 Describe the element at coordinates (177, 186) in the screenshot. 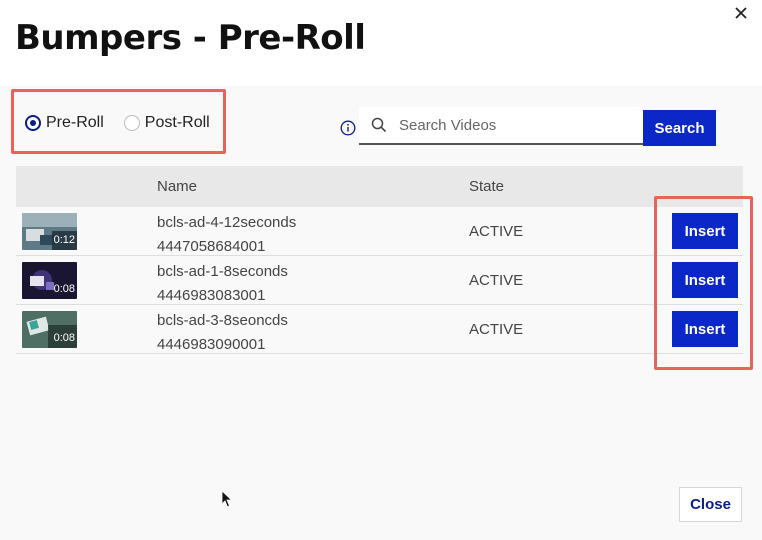

I see `column-header-name: Name` at that location.